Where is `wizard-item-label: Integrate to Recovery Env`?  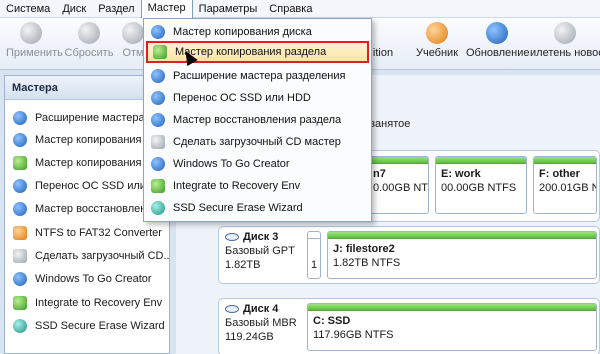 wizard-item-label: Integrate to Recovery Env is located at coordinates (99, 303).